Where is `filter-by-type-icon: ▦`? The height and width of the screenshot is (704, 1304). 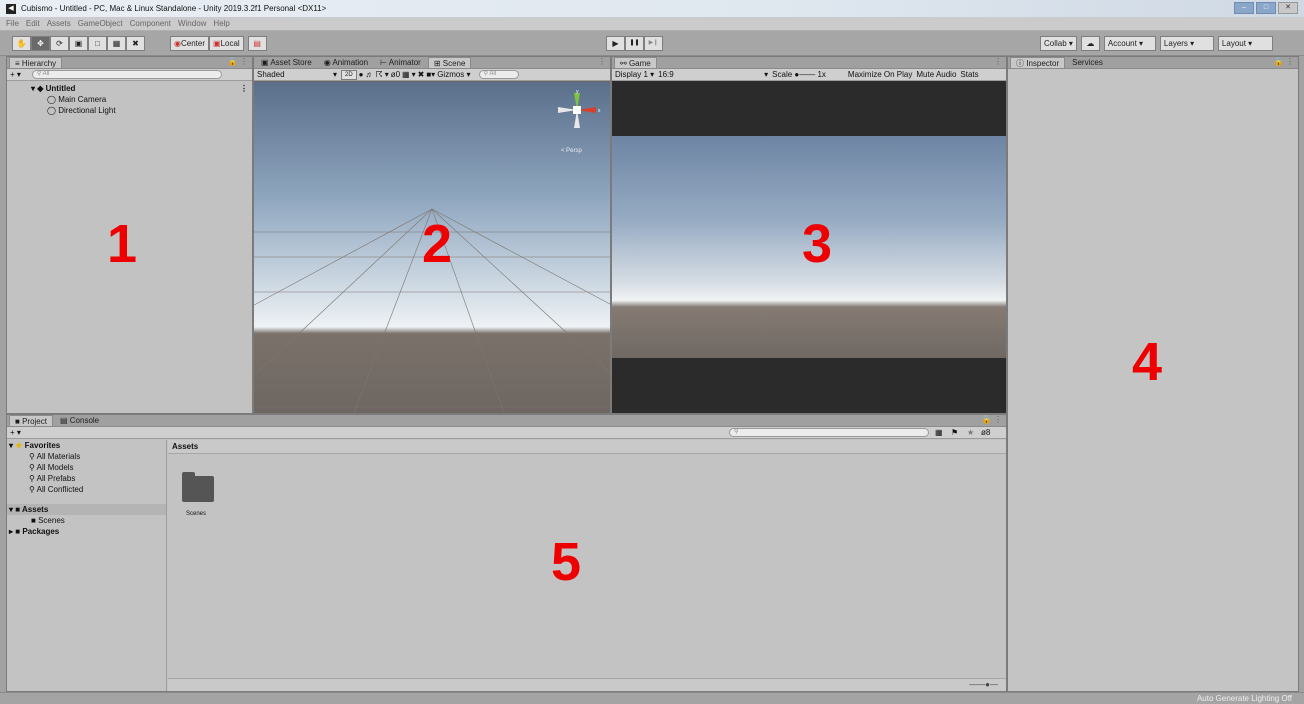
filter-by-type-icon: ▦ is located at coordinates (939, 432).